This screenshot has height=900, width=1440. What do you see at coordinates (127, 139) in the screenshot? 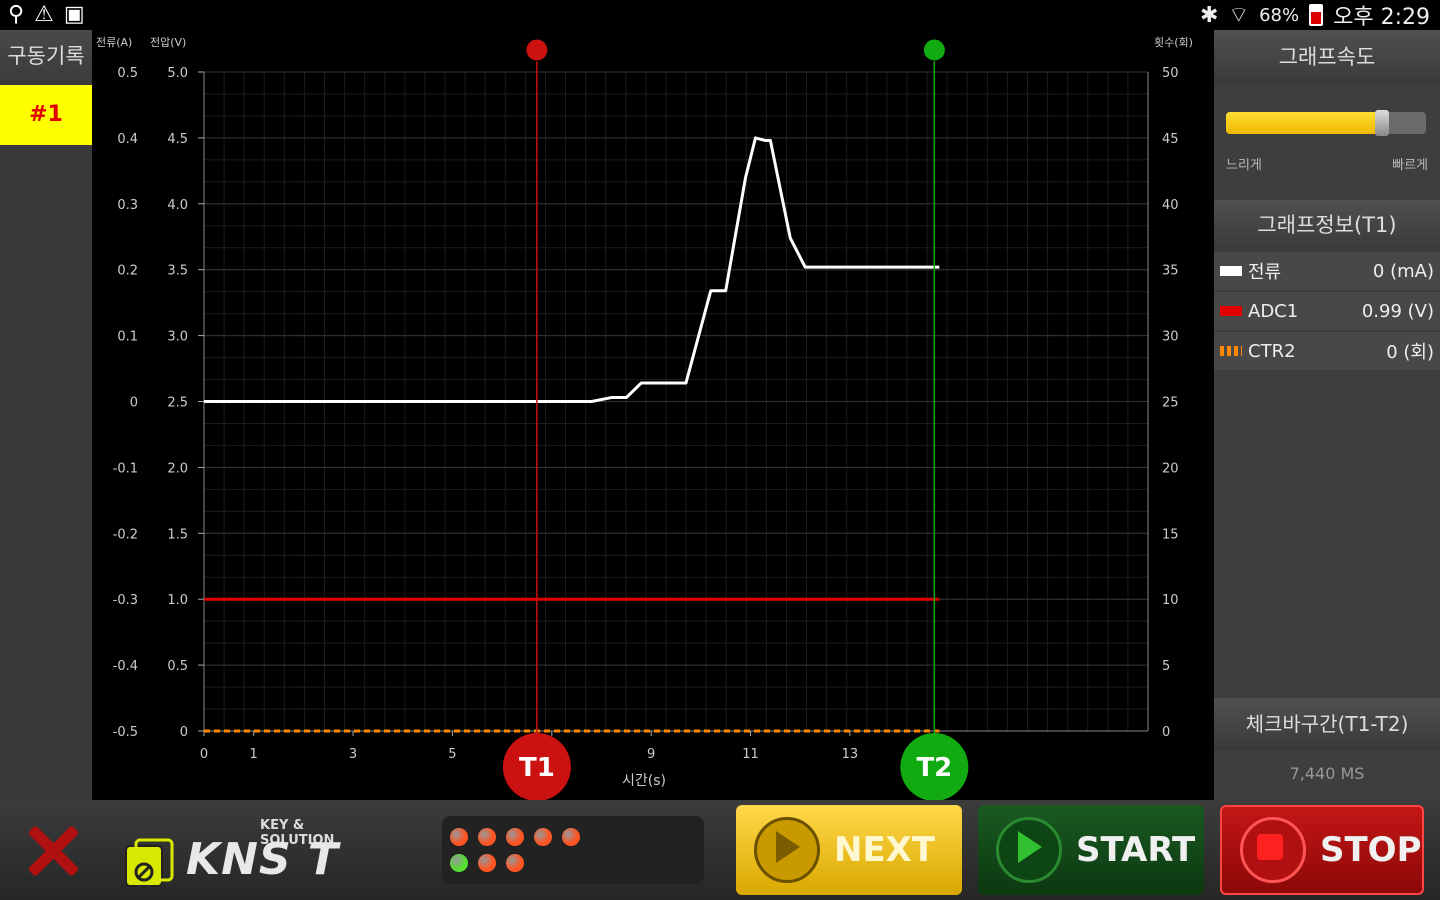
I see `current-tick-label: 0.4` at bounding box center [127, 139].